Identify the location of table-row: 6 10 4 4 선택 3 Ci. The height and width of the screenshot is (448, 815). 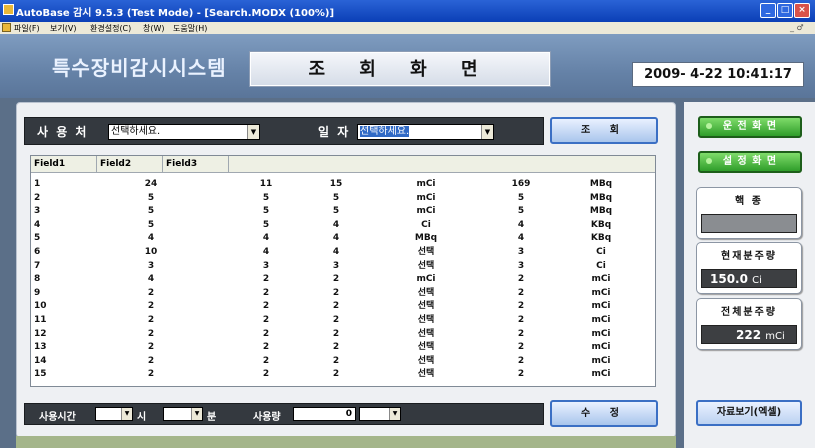
(343, 252).